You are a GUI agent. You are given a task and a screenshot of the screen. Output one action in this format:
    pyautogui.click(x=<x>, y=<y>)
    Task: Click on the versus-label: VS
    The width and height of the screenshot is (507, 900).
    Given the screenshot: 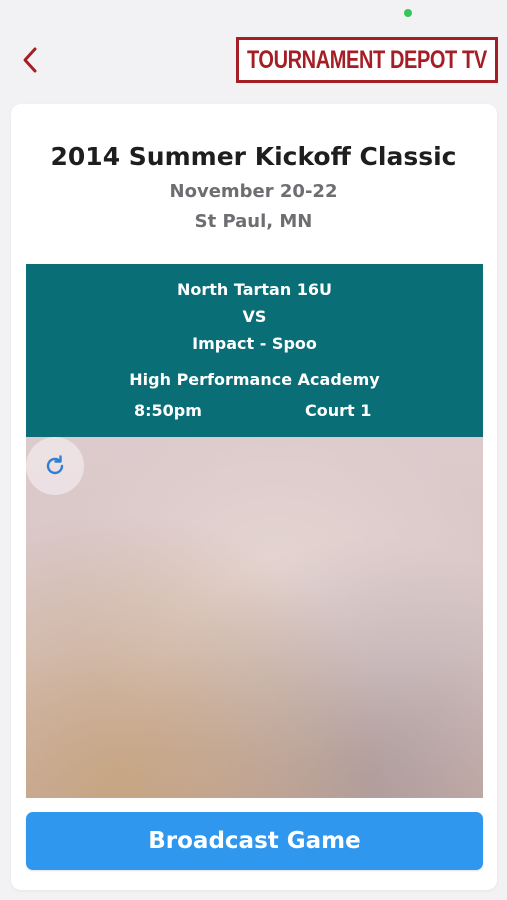 What is the action you would take?
    pyautogui.click(x=254, y=316)
    